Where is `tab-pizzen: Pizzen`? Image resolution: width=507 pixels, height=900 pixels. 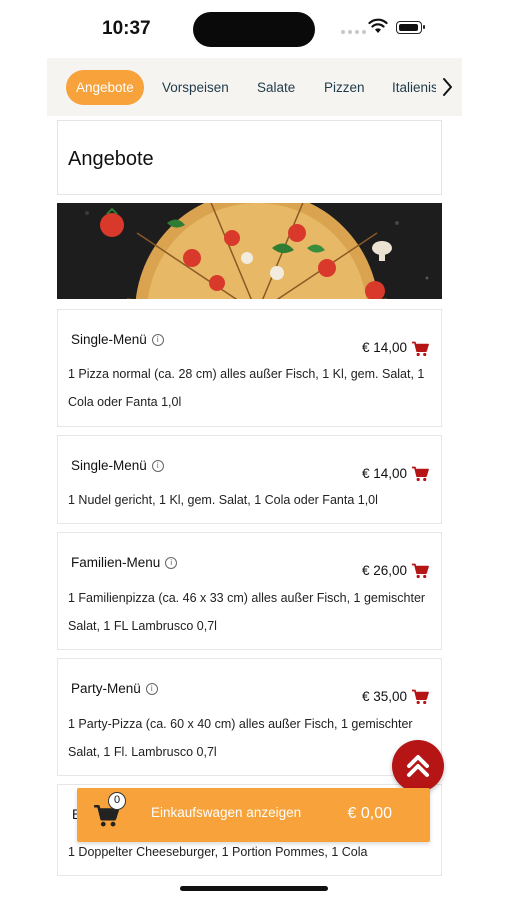
tab-pizzen: Pizzen is located at coordinates (344, 87).